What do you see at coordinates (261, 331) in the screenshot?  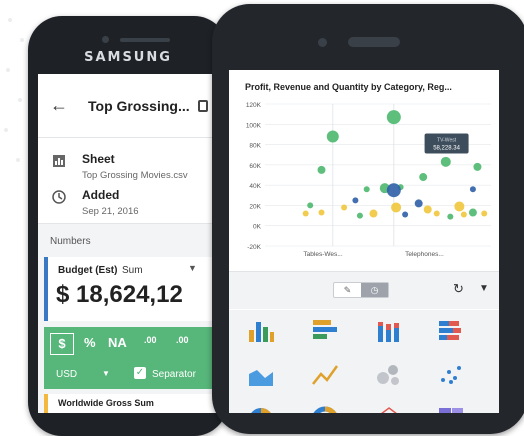 I see `bar-chart-icon` at bounding box center [261, 331].